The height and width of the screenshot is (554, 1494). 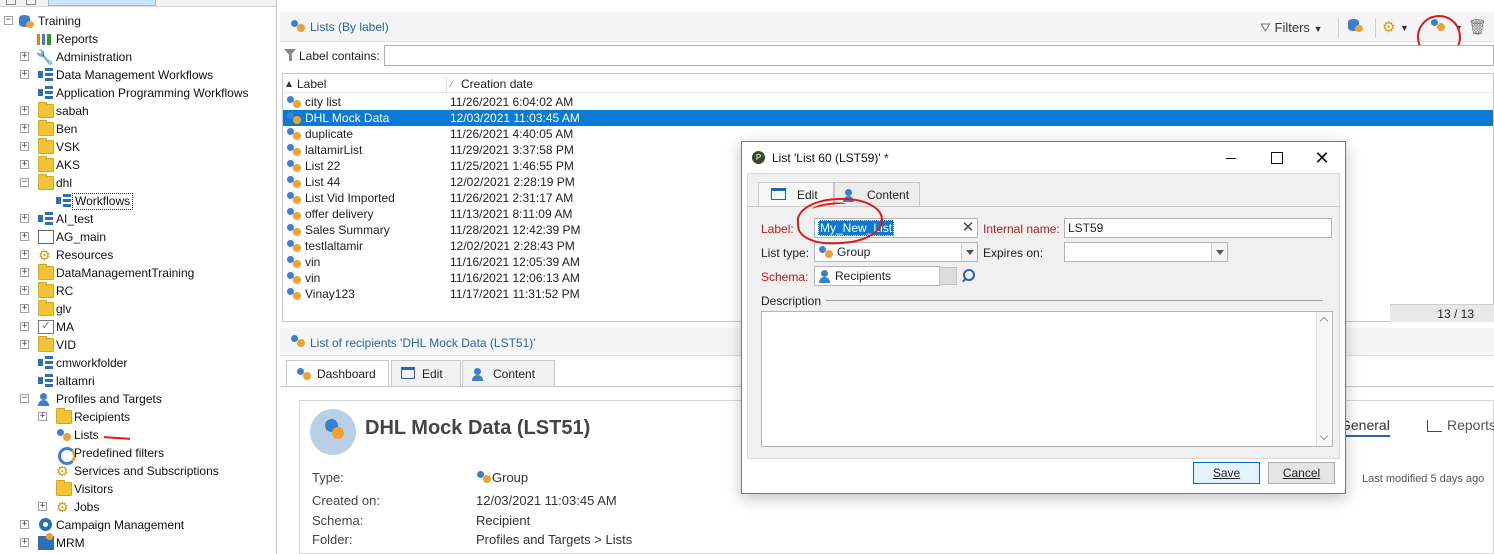 I want to click on gear-add-icon: ⚙, so click(x=1388, y=28).